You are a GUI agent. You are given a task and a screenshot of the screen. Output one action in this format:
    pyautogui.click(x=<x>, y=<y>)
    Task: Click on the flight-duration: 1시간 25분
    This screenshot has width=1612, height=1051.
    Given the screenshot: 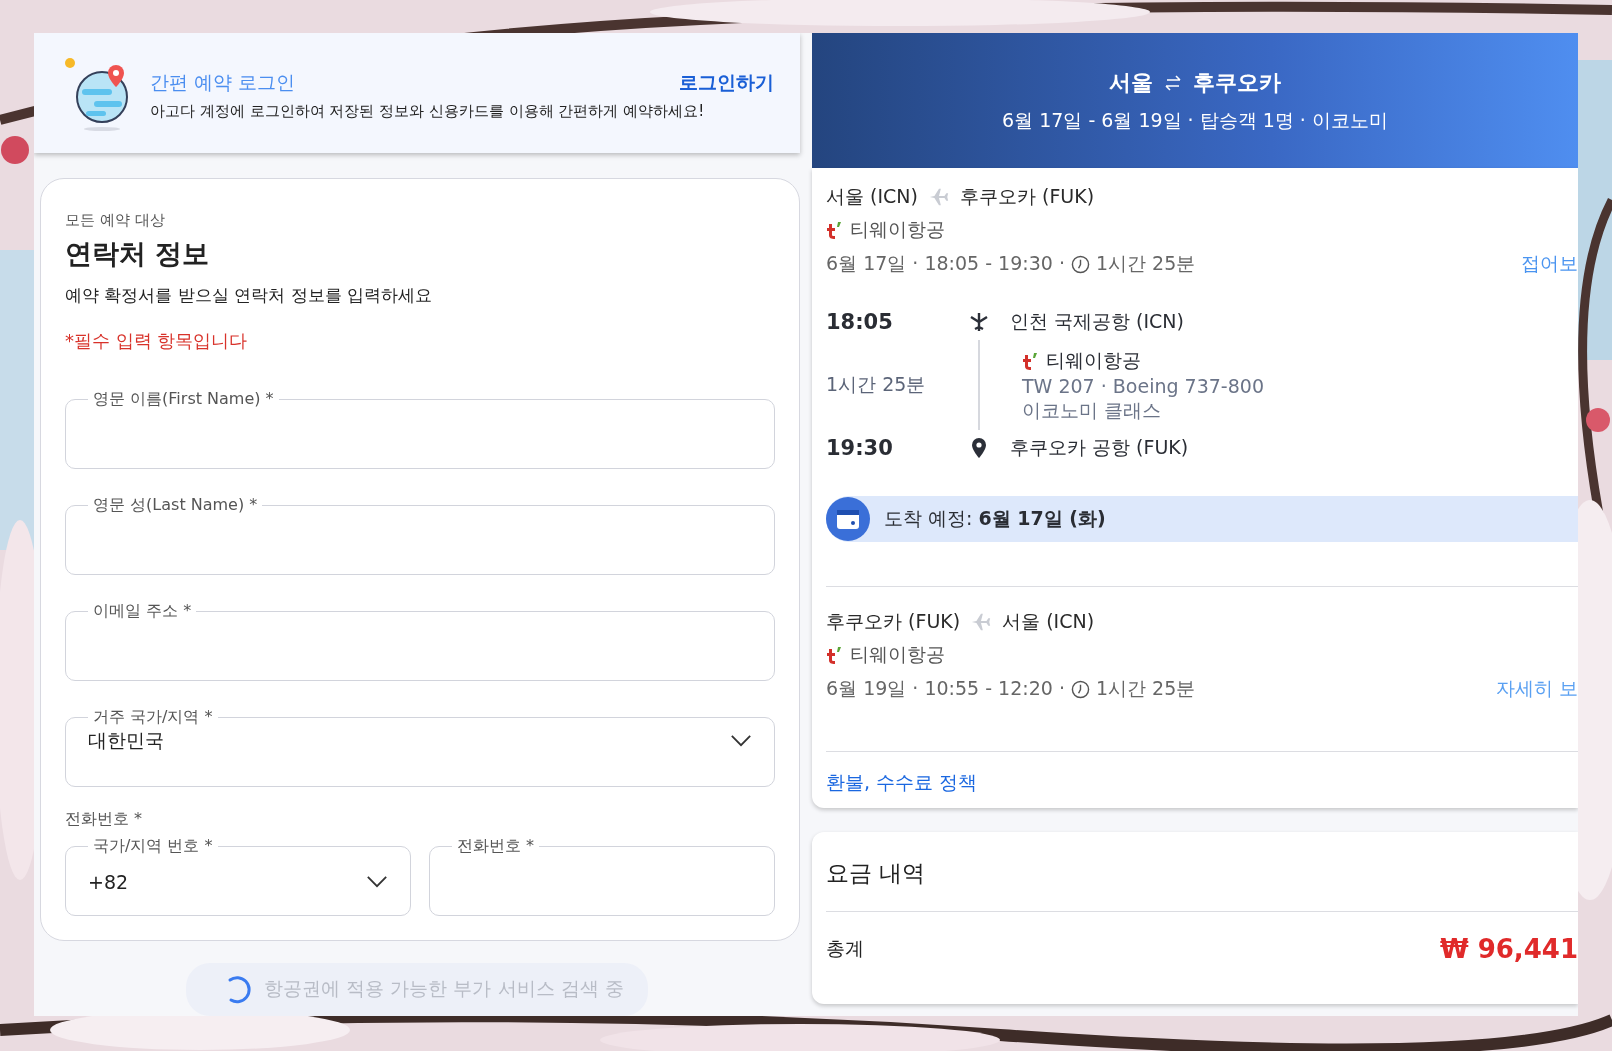 What is the action you would take?
    pyautogui.click(x=876, y=384)
    